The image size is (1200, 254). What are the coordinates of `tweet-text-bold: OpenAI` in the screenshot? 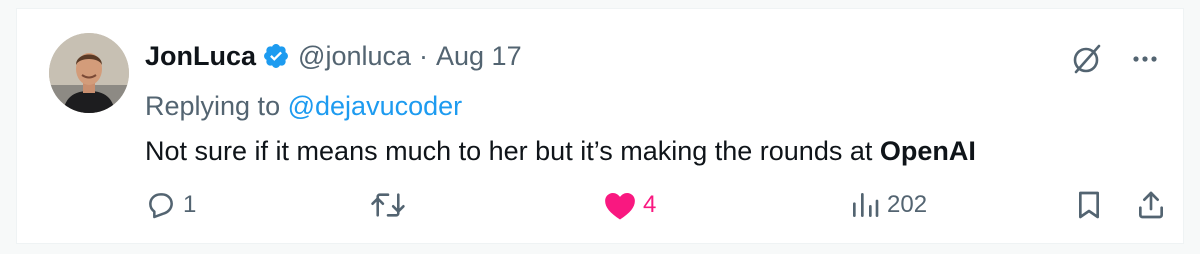 It's located at (927, 151).